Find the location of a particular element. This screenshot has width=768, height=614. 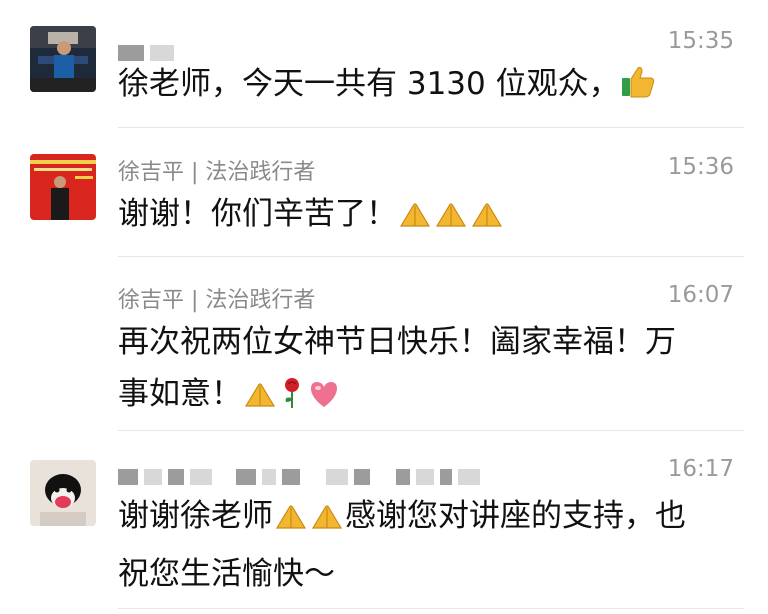

heart-icon is located at coordinates (324, 400).